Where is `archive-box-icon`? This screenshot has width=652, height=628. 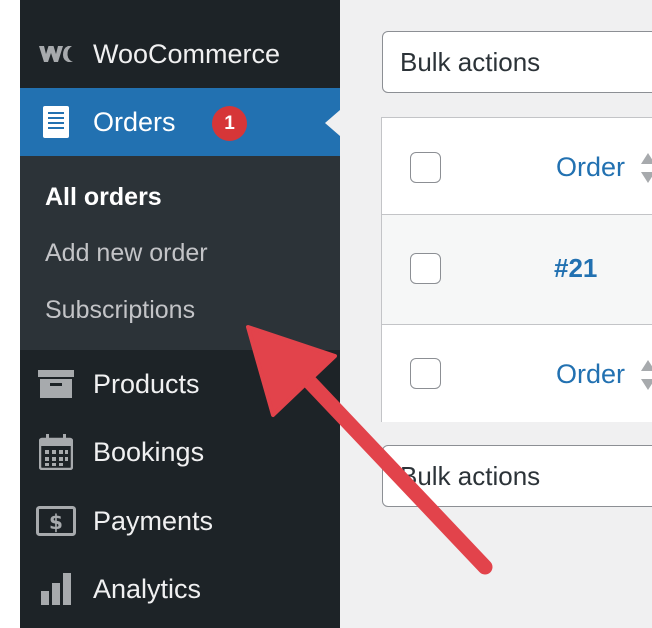
archive-box-icon is located at coordinates (56, 384).